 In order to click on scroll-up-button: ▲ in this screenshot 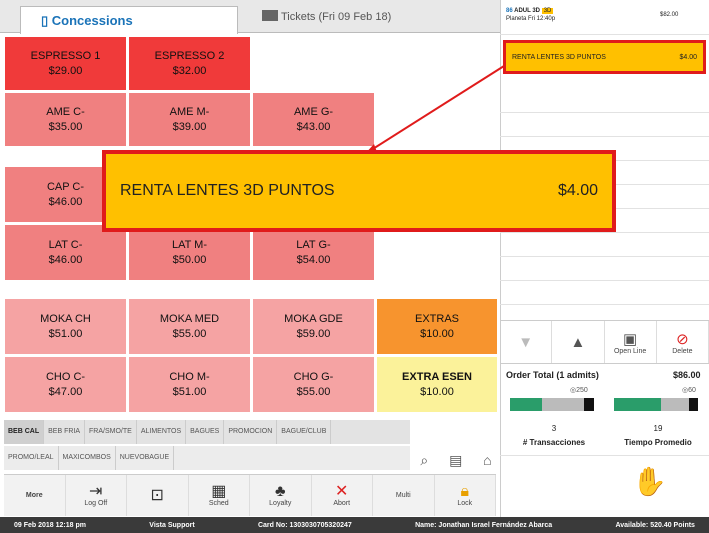, I will do `click(578, 342)`.